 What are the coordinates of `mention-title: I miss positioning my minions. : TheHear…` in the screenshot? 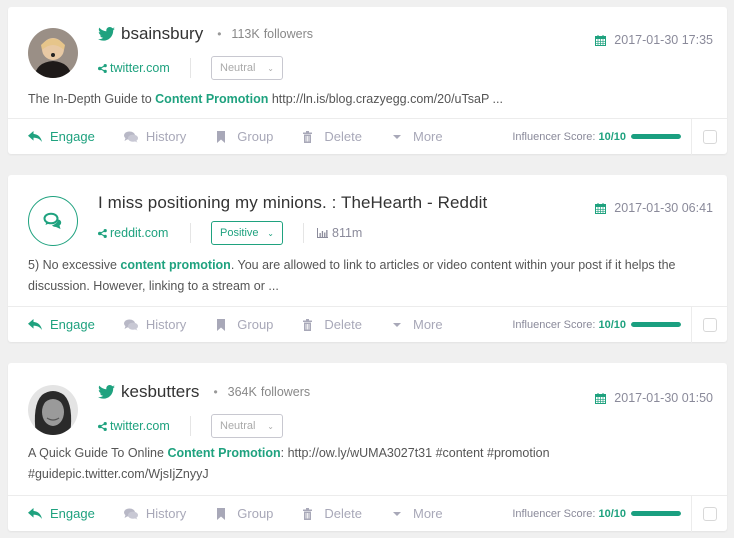 It's located at (292, 203).